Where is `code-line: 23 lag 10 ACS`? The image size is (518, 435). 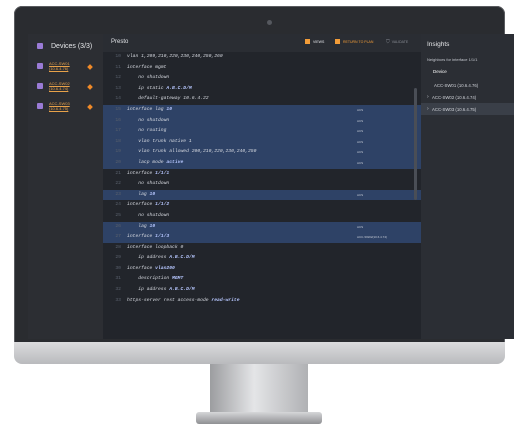 code-line: 23 lag 10 ACS is located at coordinates (262, 195).